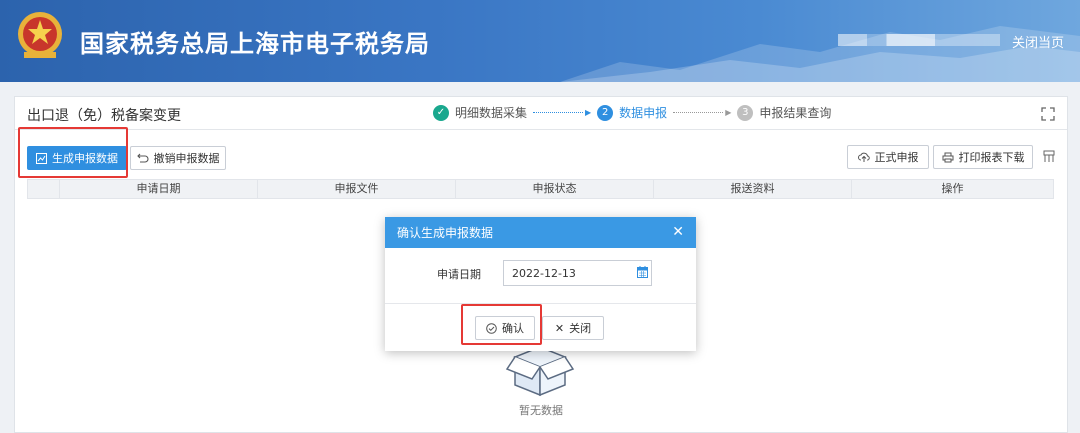 The height and width of the screenshot is (433, 1080). What do you see at coordinates (947, 157) in the screenshot?
I see `printer-icon` at bounding box center [947, 157].